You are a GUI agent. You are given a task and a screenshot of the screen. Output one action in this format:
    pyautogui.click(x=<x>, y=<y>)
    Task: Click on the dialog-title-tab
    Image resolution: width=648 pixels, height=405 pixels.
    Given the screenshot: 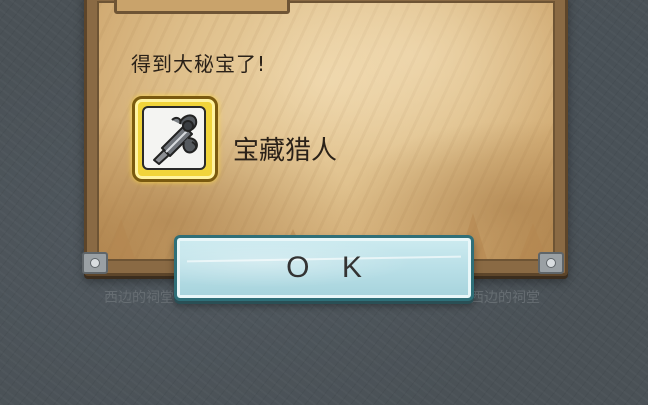 What is the action you would take?
    pyautogui.click(x=202, y=7)
    